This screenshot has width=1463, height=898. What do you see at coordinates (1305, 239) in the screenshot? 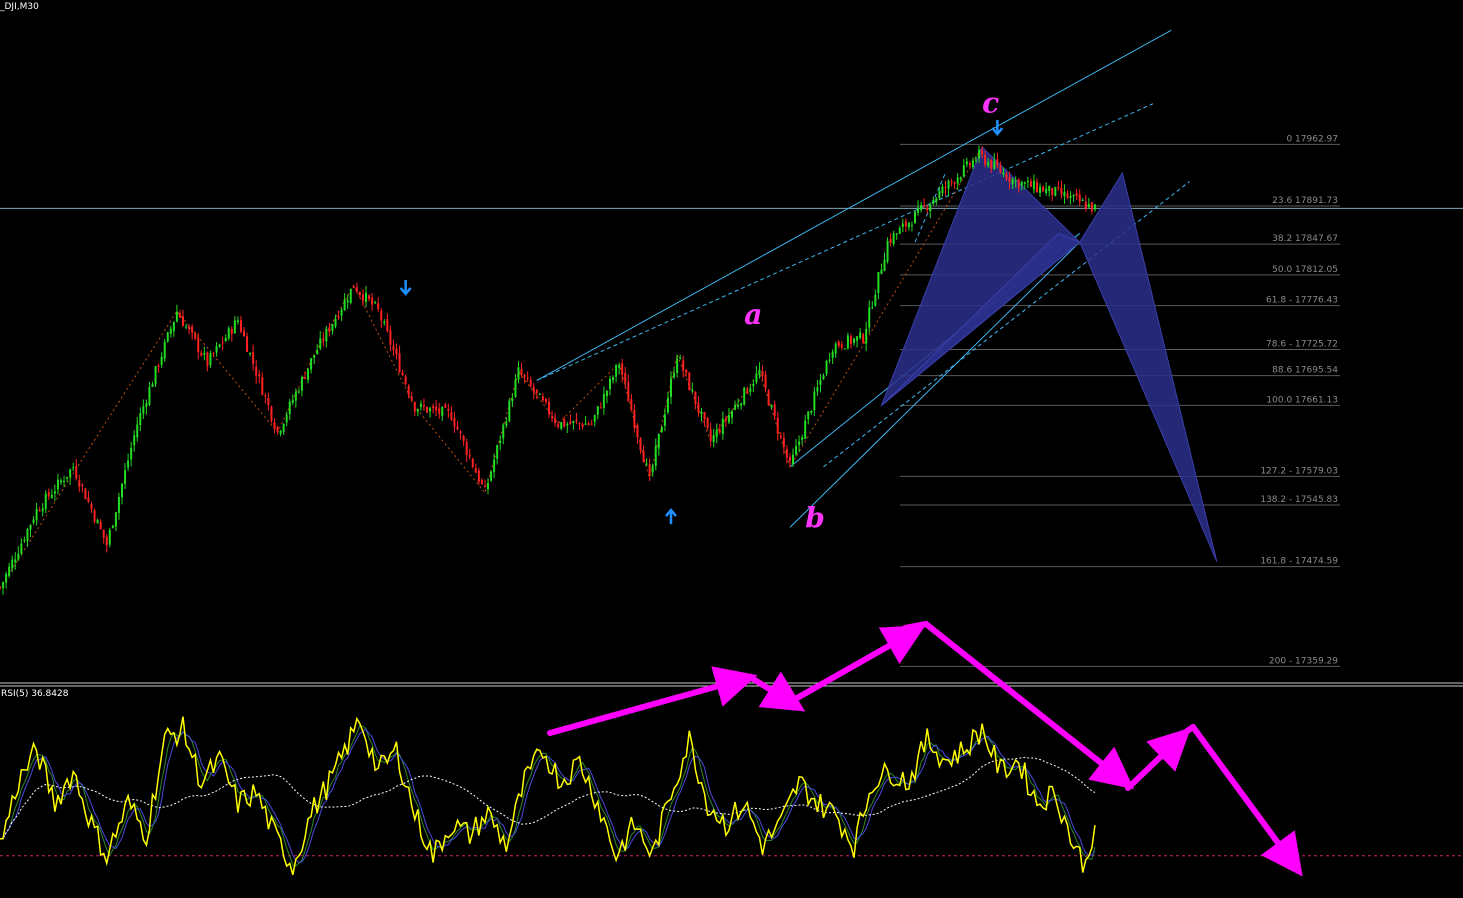
I see `fib-label-38-2: 38.2 17847.67` at bounding box center [1305, 239].